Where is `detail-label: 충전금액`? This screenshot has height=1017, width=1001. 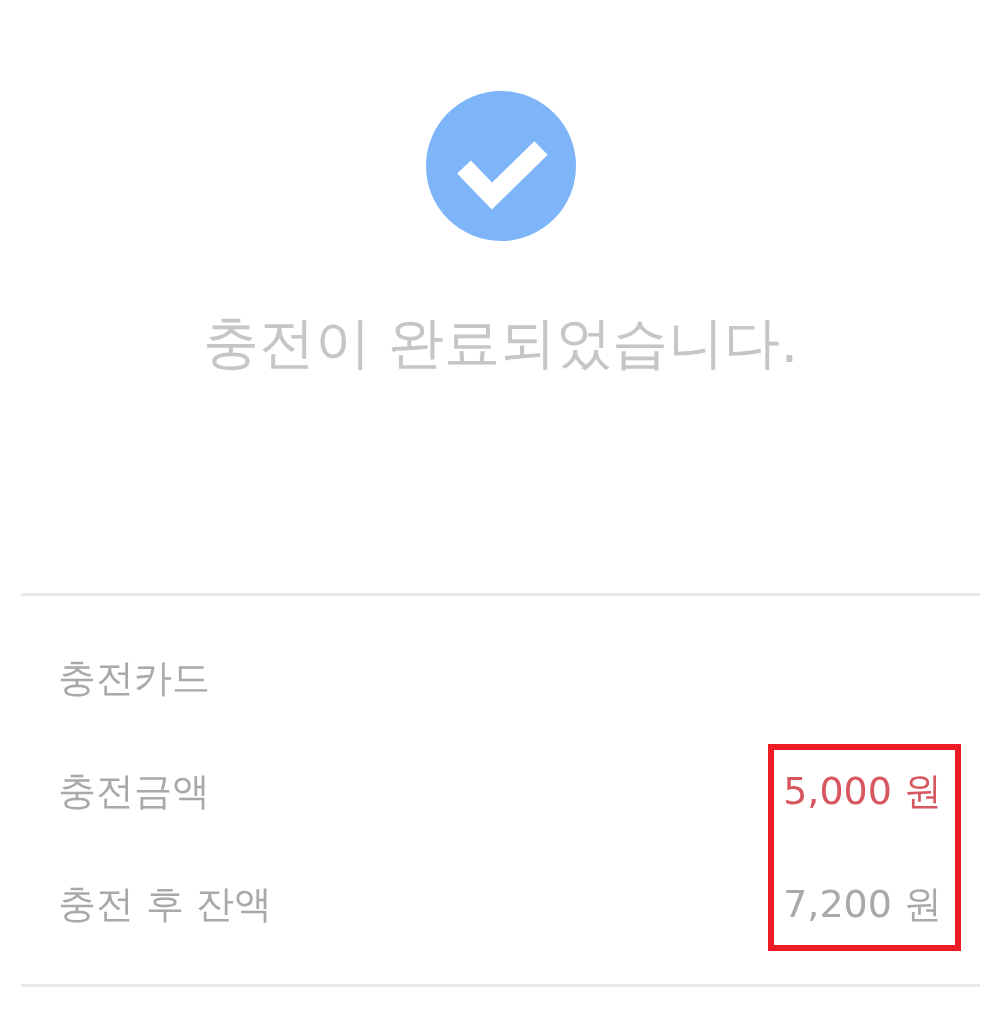
detail-label: 충전금액 is located at coordinates (134, 791).